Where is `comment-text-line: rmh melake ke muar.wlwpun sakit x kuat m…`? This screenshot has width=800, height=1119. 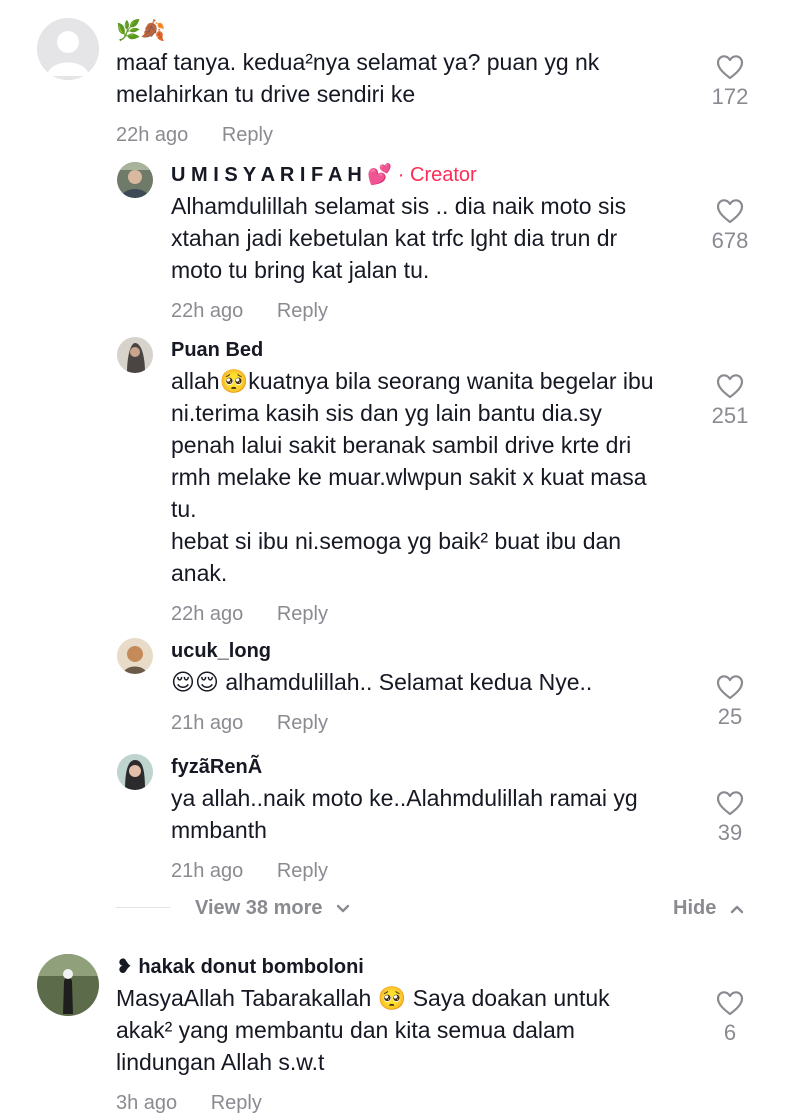
comment-text-line: rmh melake ke muar.wlwpun sakit x kuat m… is located at coordinates (409, 477).